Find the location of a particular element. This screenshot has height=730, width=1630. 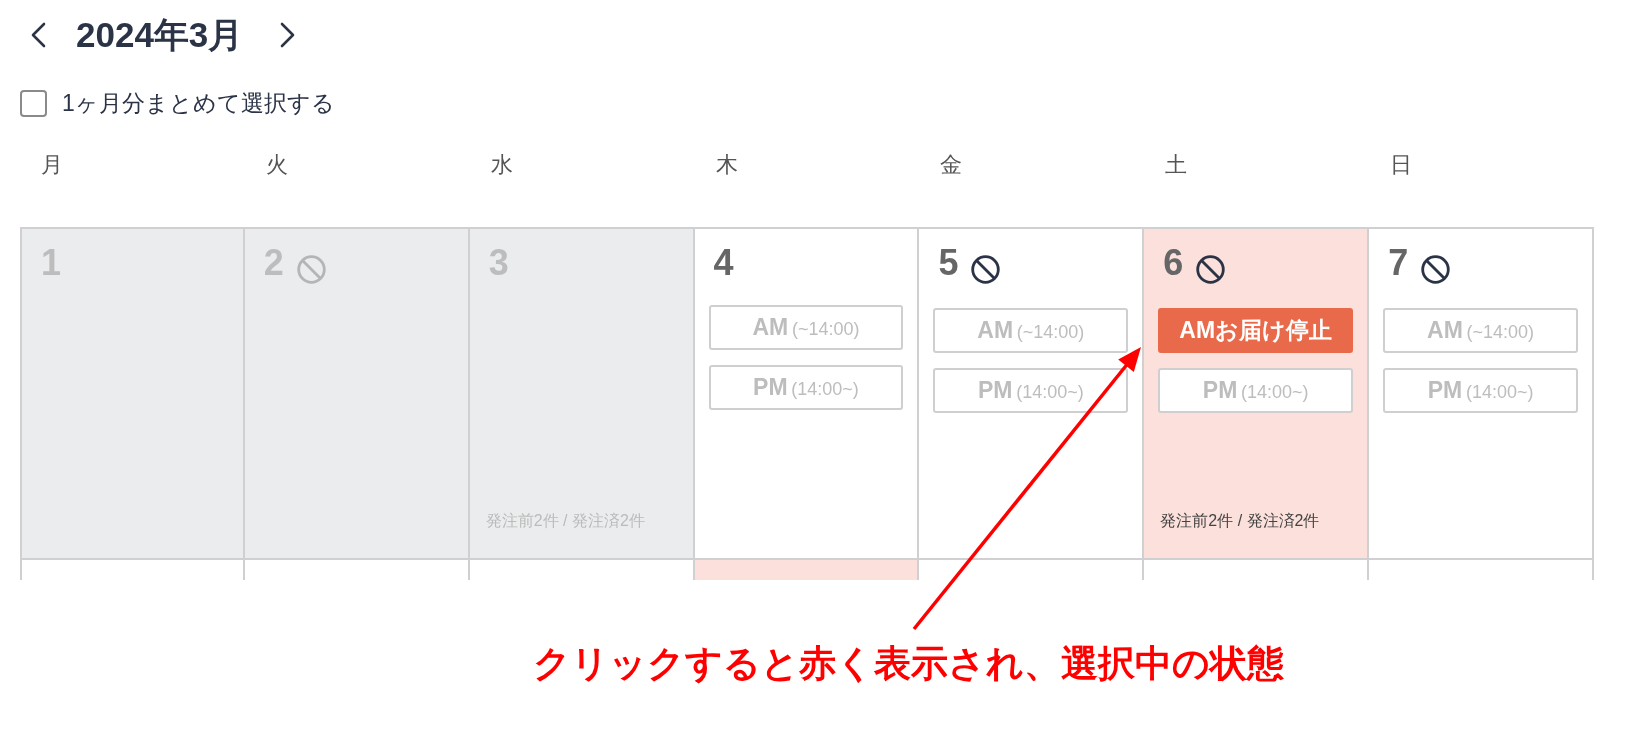

weekday-label: 金 is located at coordinates (951, 165).